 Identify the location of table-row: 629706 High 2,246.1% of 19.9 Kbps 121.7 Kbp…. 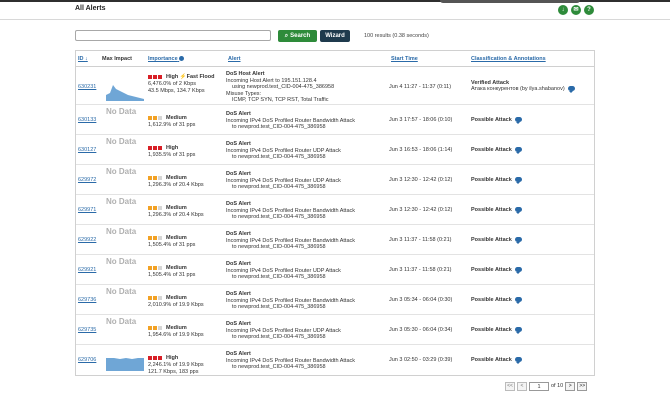
(335, 360).